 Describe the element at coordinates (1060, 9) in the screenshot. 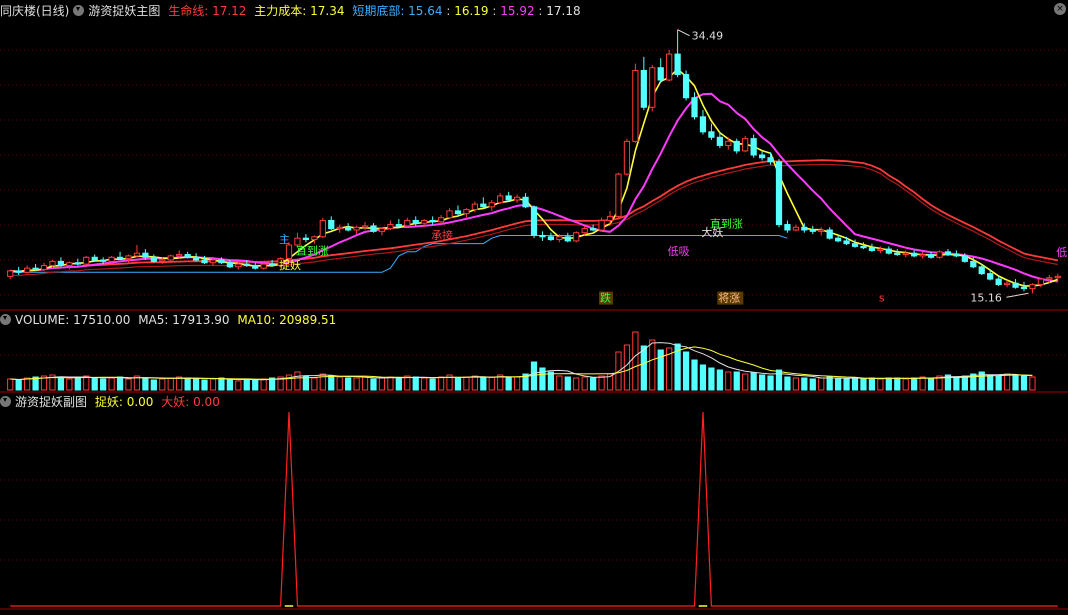

I see `close-icon: ×` at that location.